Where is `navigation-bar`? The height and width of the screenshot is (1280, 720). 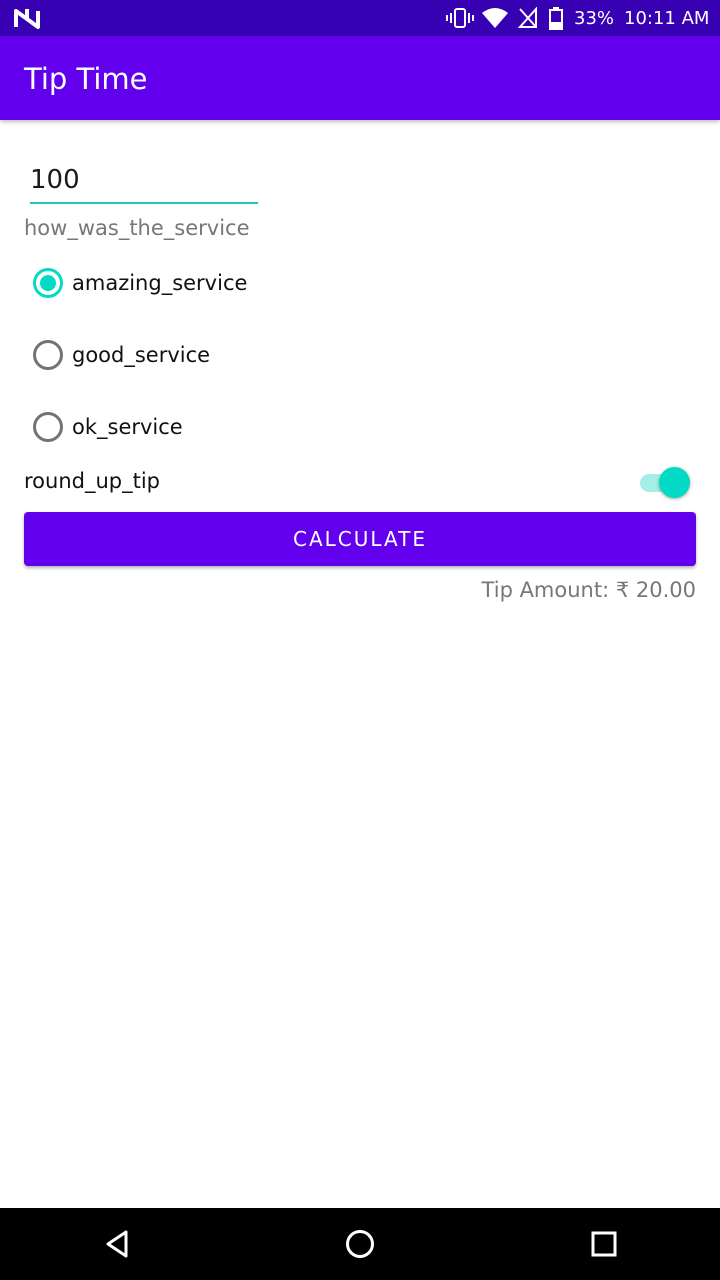 navigation-bar is located at coordinates (360, 1244).